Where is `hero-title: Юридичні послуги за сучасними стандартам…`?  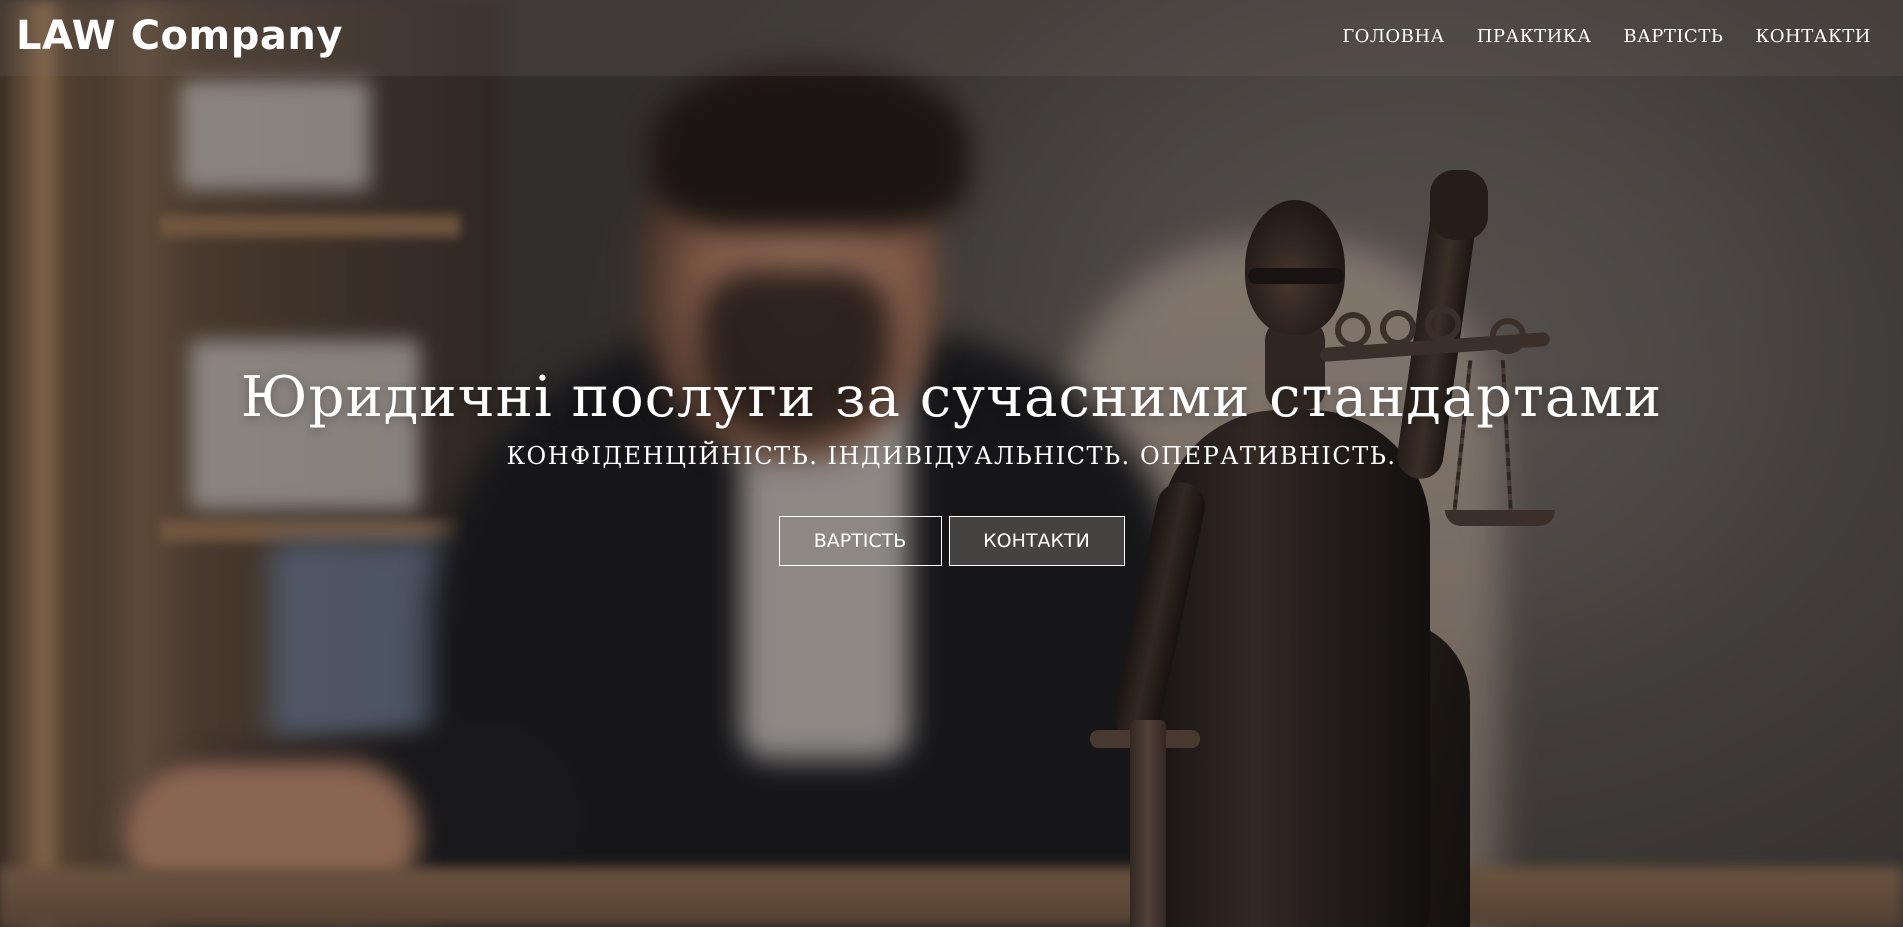 hero-title: Юридичні послуги за сучасними стандартам… is located at coordinates (951, 397).